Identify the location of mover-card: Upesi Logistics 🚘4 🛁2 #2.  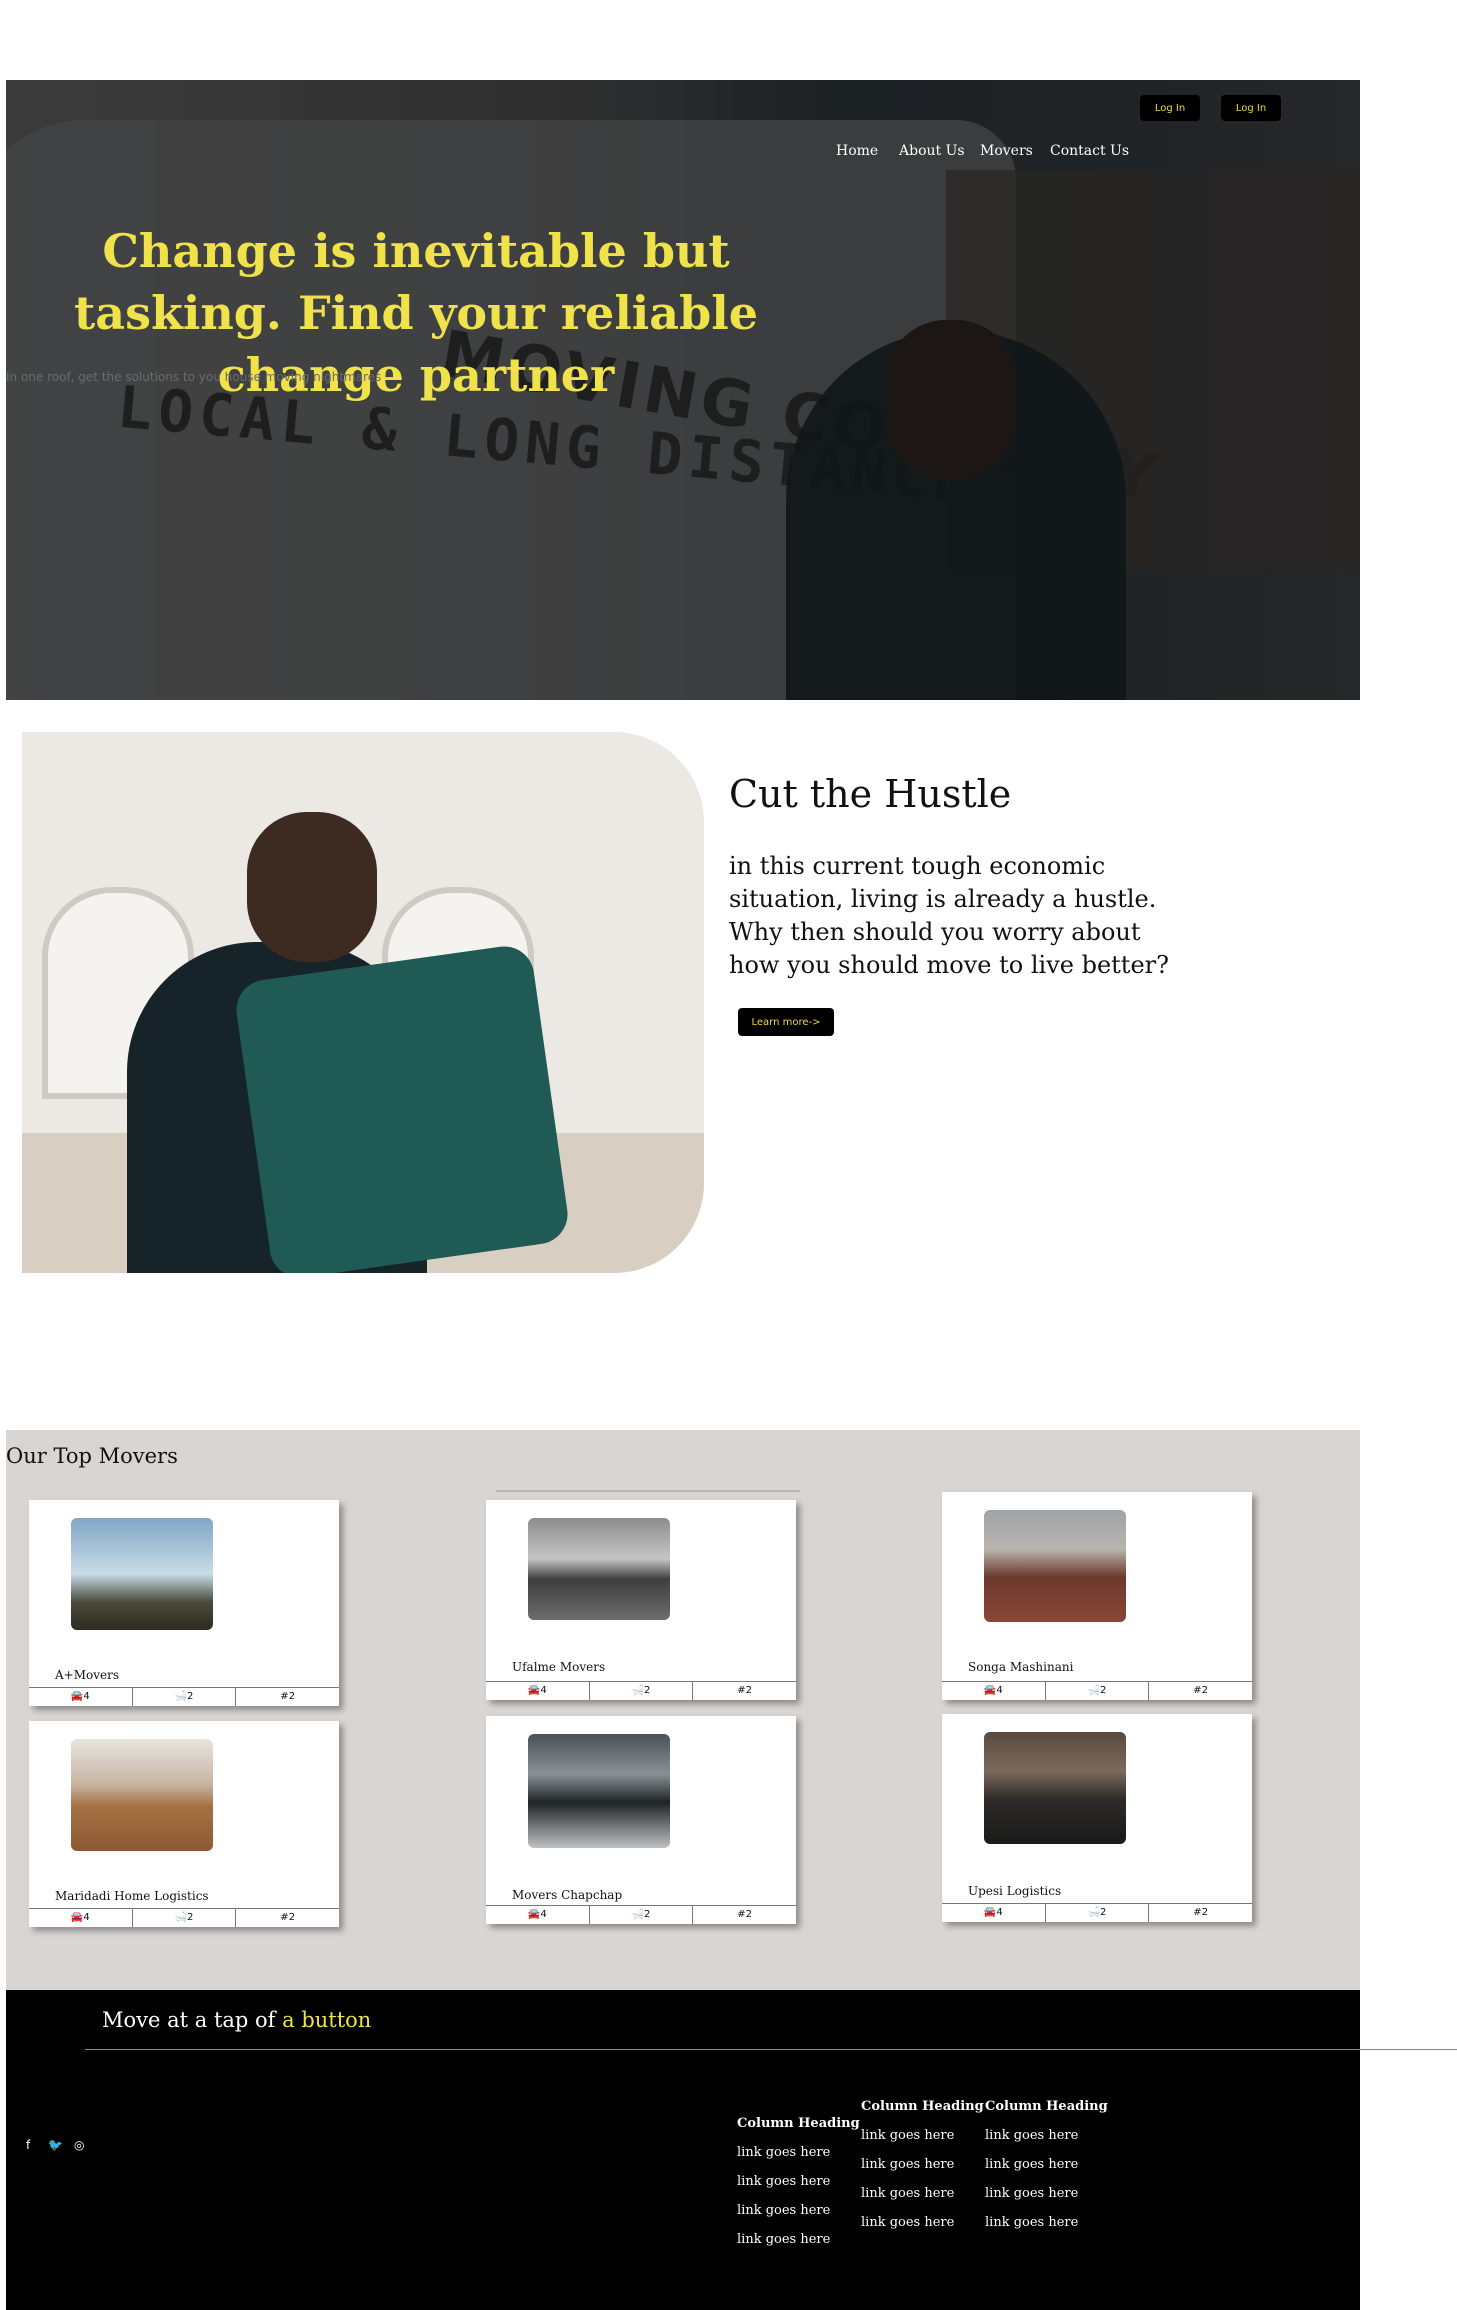
(1097, 1818).